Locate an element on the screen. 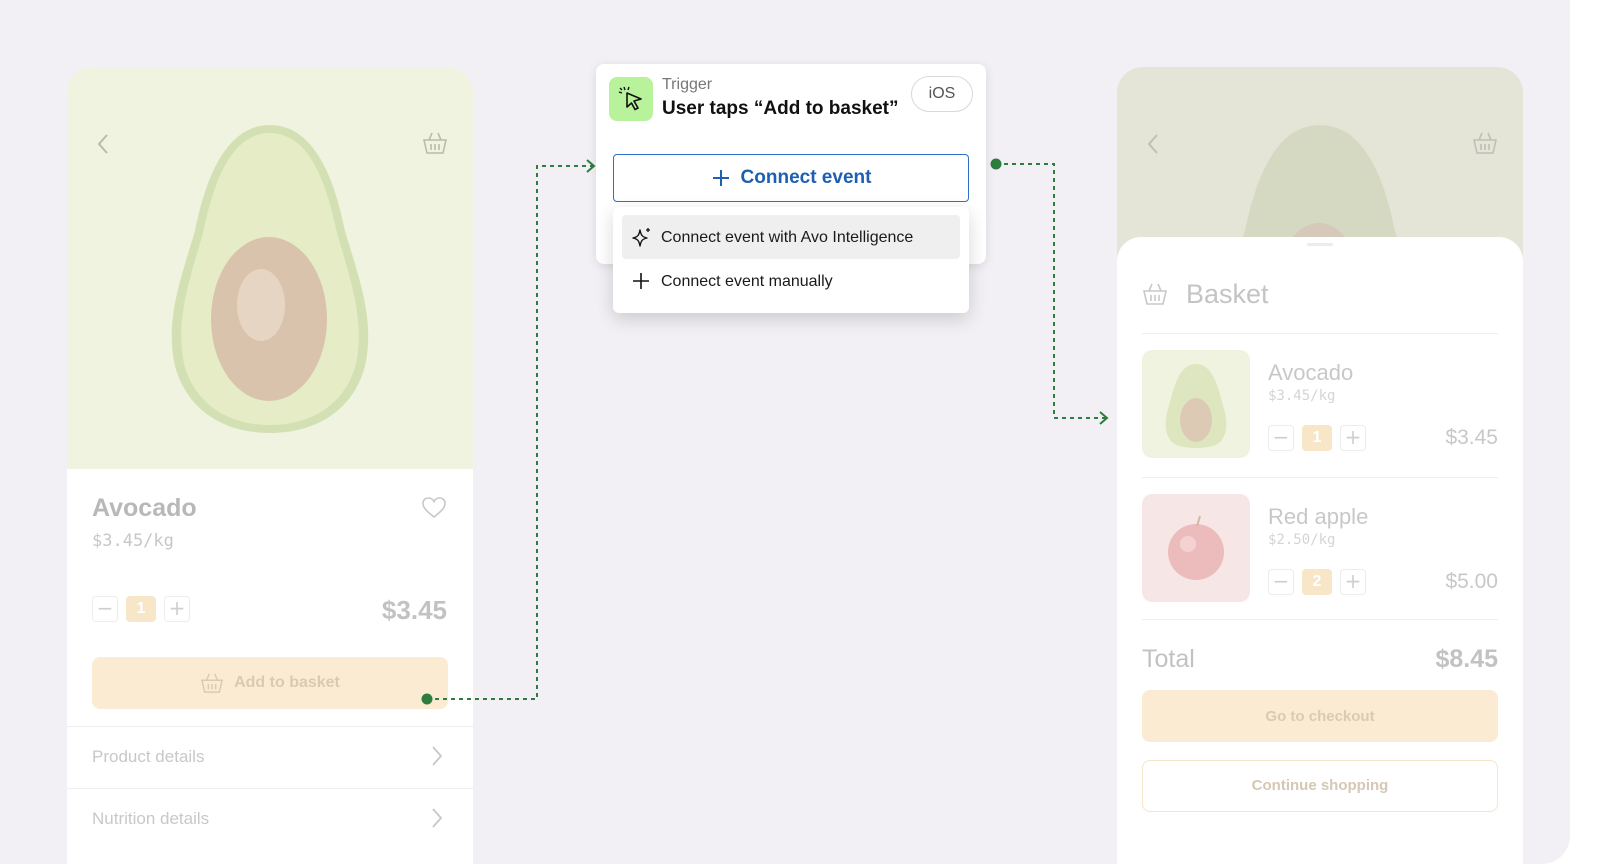 Image resolution: width=1600 pixels, height=864 pixels. trigger-icon-tile is located at coordinates (631, 99).